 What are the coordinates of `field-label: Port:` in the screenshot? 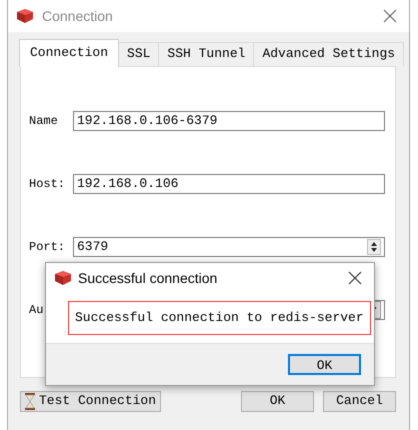 It's located at (47, 247).